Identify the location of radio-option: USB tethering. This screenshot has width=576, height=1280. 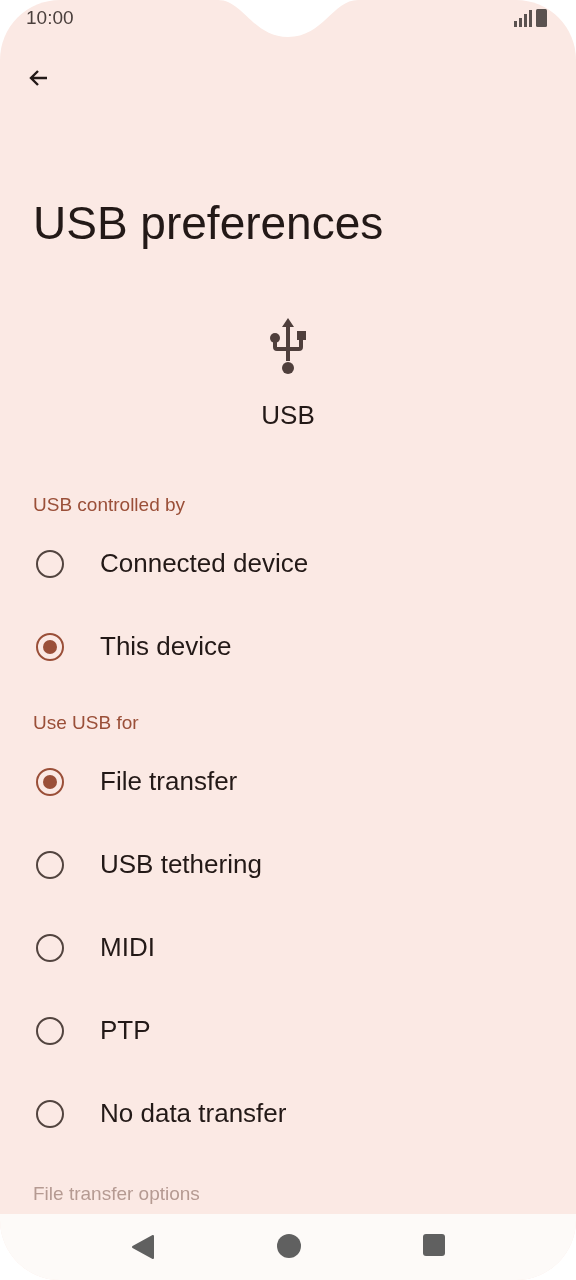
(288, 864).